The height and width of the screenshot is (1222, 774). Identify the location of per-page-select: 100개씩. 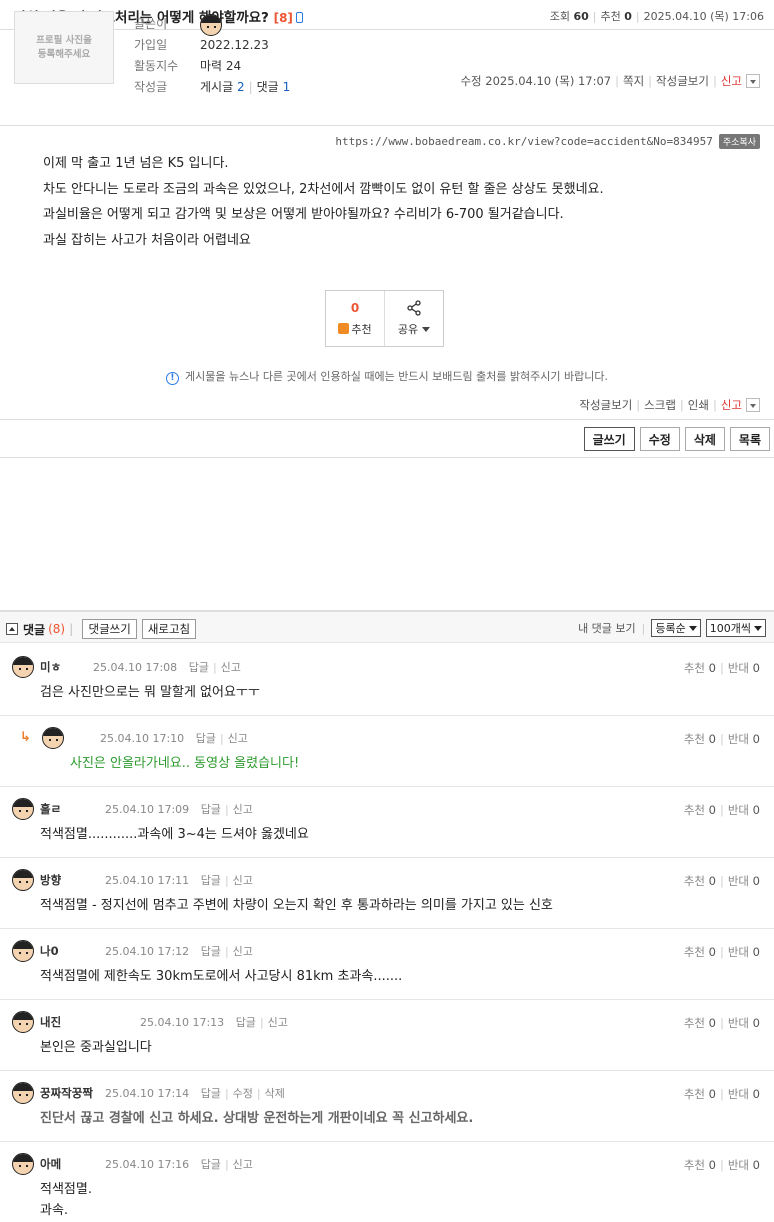
(735, 628).